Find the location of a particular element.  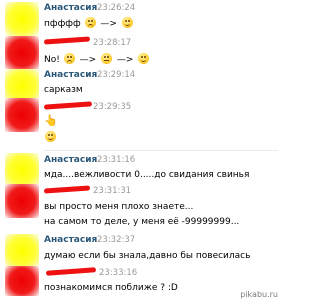

message-time: 23:28:17 is located at coordinates (112, 43).